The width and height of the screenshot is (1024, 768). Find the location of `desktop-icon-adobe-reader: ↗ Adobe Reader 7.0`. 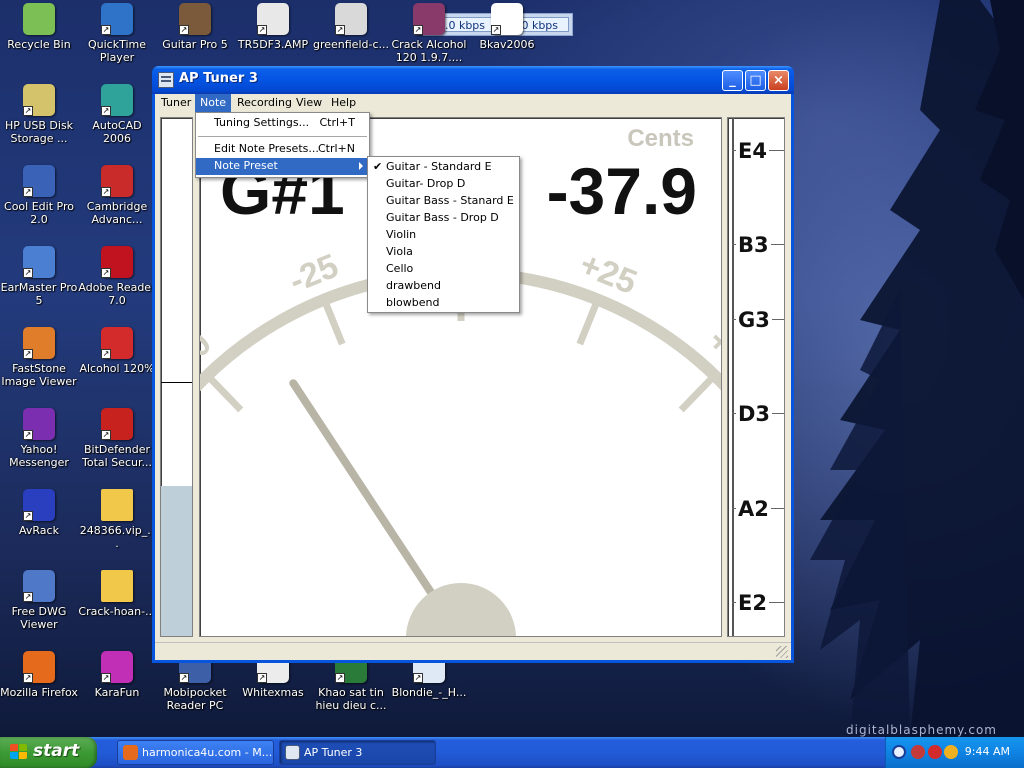

desktop-icon-adobe-reader: ↗ Adobe Reader 7.0 is located at coordinates (117, 276).